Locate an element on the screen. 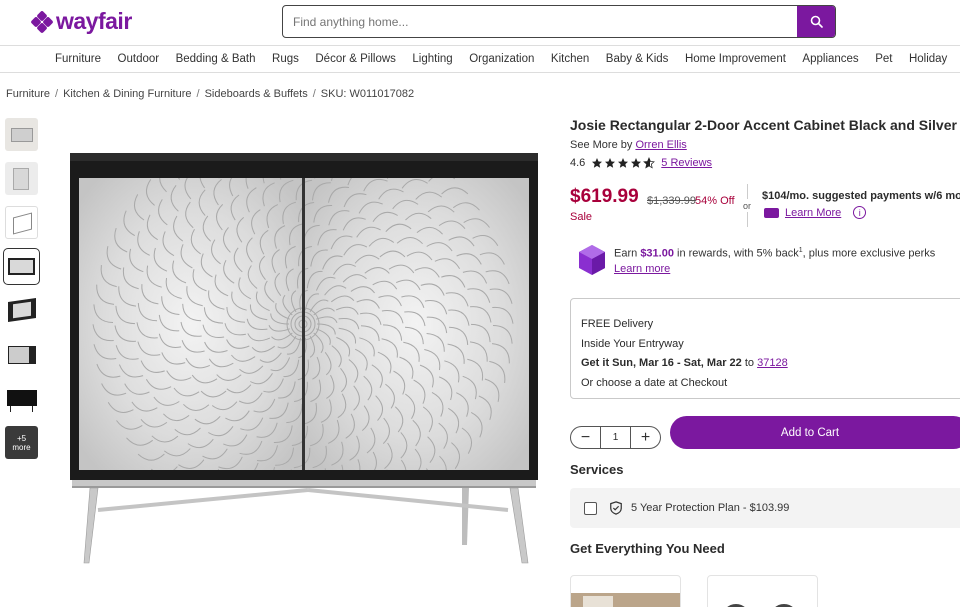  rewards-amount: $31.00 is located at coordinates (657, 253).